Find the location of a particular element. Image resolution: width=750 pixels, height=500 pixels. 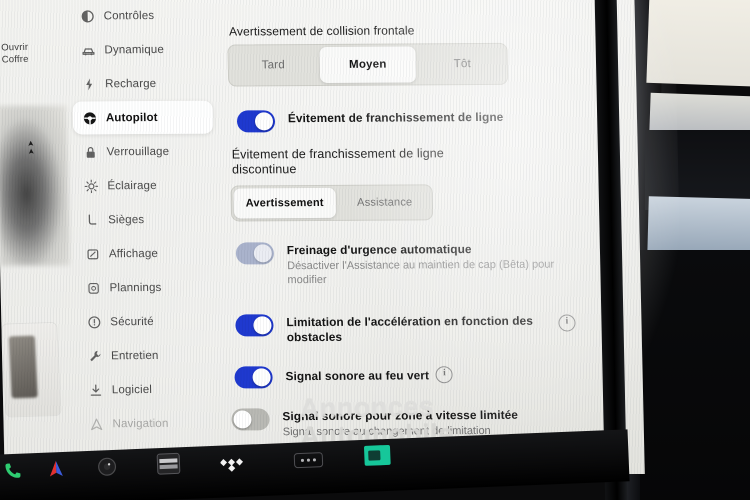

sidebar-item-label: Sécurité is located at coordinates (132, 321).